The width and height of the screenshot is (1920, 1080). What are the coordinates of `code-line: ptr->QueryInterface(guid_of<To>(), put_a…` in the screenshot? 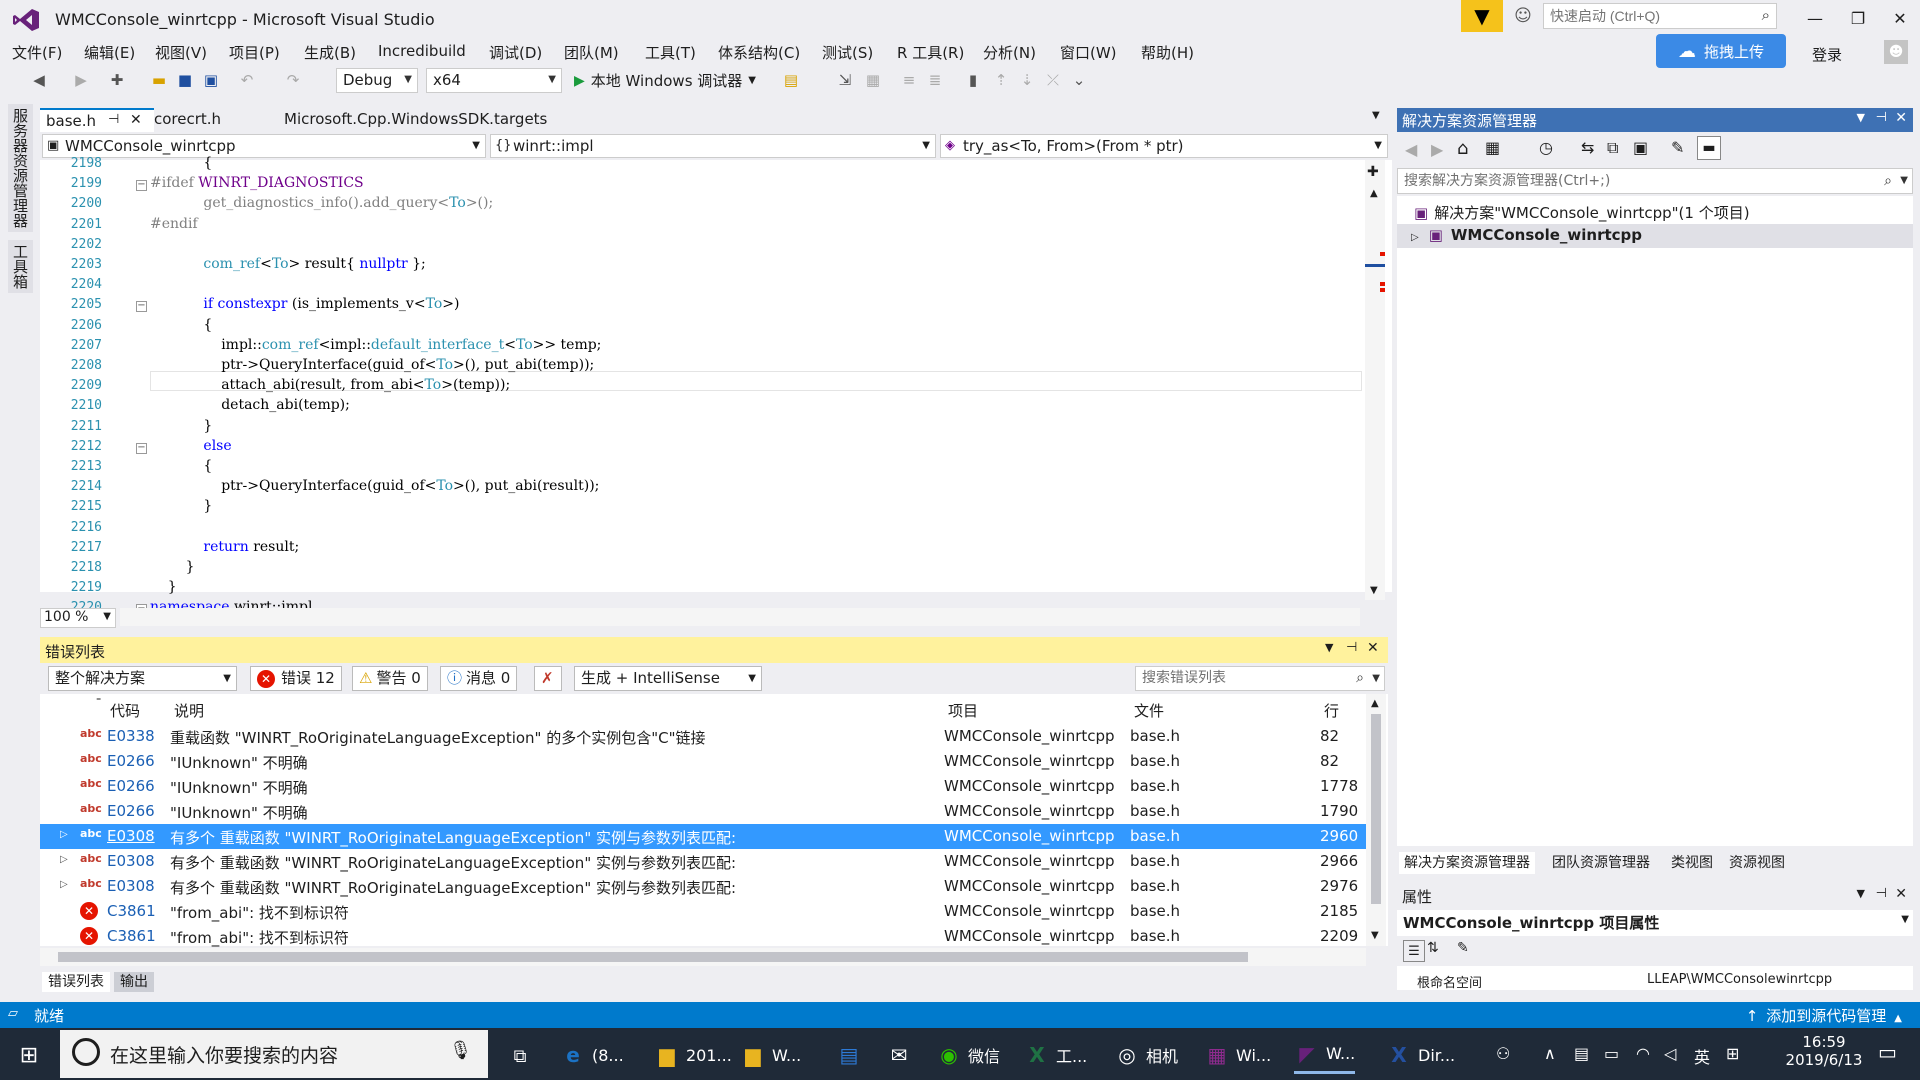 It's located at (372, 365).